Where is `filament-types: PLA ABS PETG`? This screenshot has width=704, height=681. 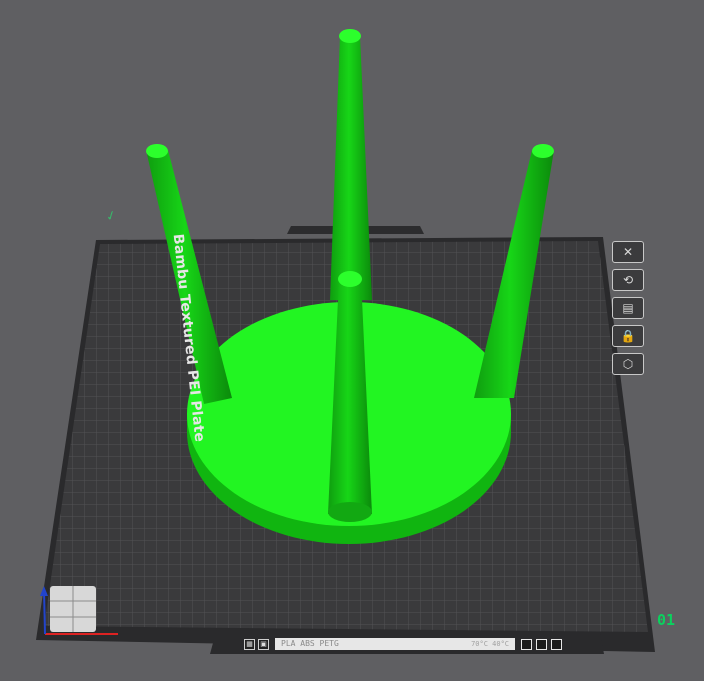 filament-types: PLA ABS PETG is located at coordinates (310, 643).